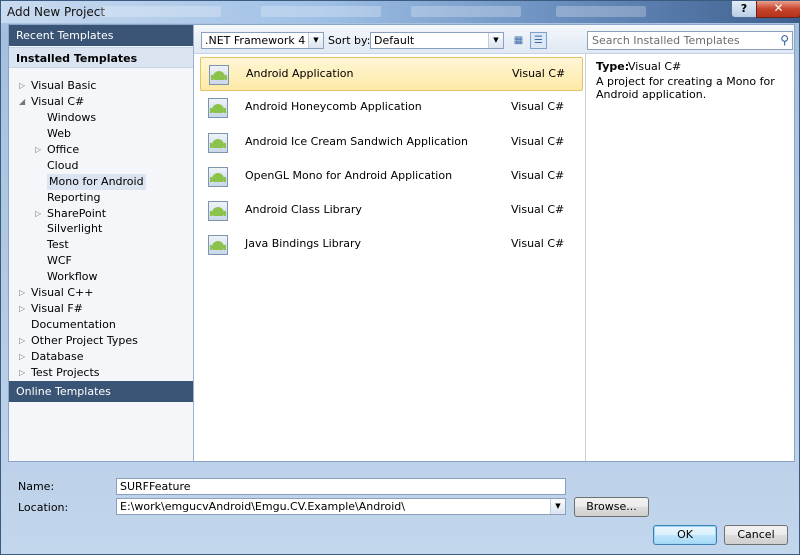 The height and width of the screenshot is (555, 800). I want to click on tree-item-label: Other Project Types, so click(84, 340).